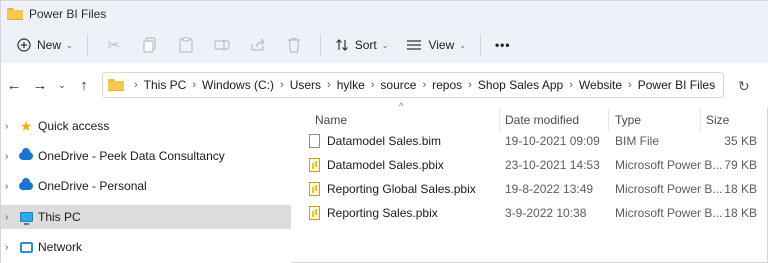  What do you see at coordinates (74, 126) in the screenshot?
I see `nav-item-label: Quick access` at bounding box center [74, 126].